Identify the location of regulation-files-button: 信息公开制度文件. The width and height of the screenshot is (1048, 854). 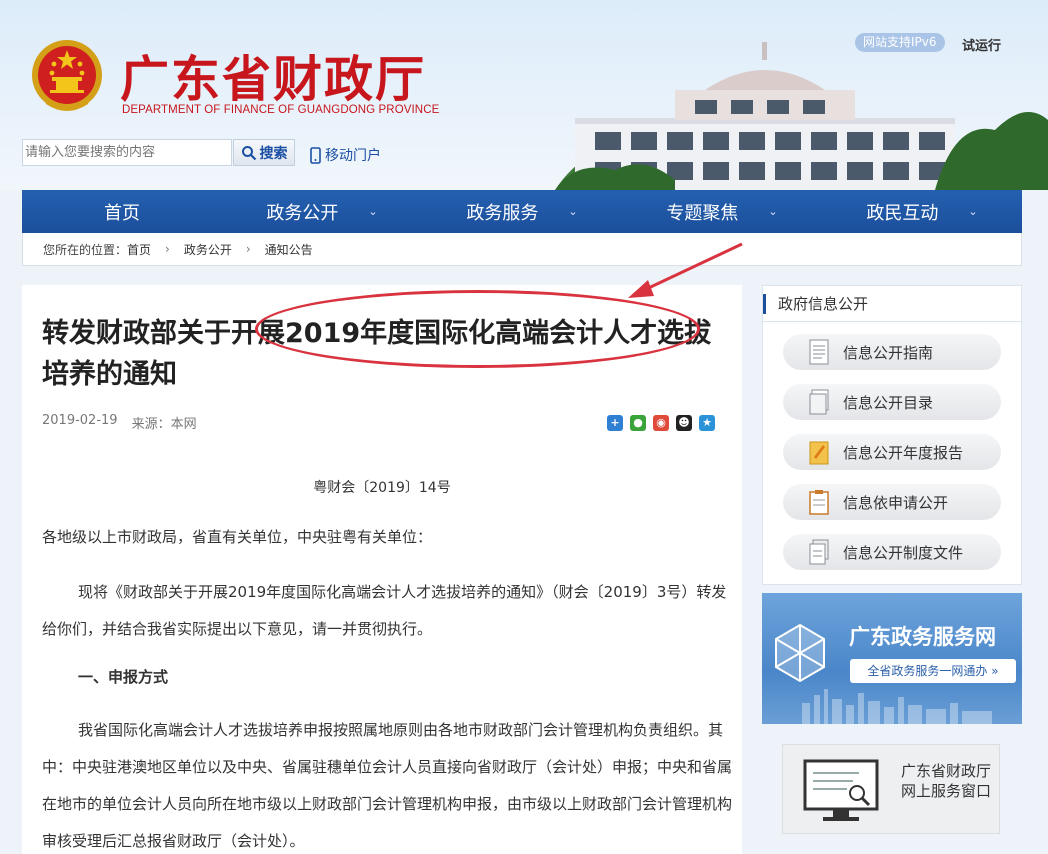
(892, 552).